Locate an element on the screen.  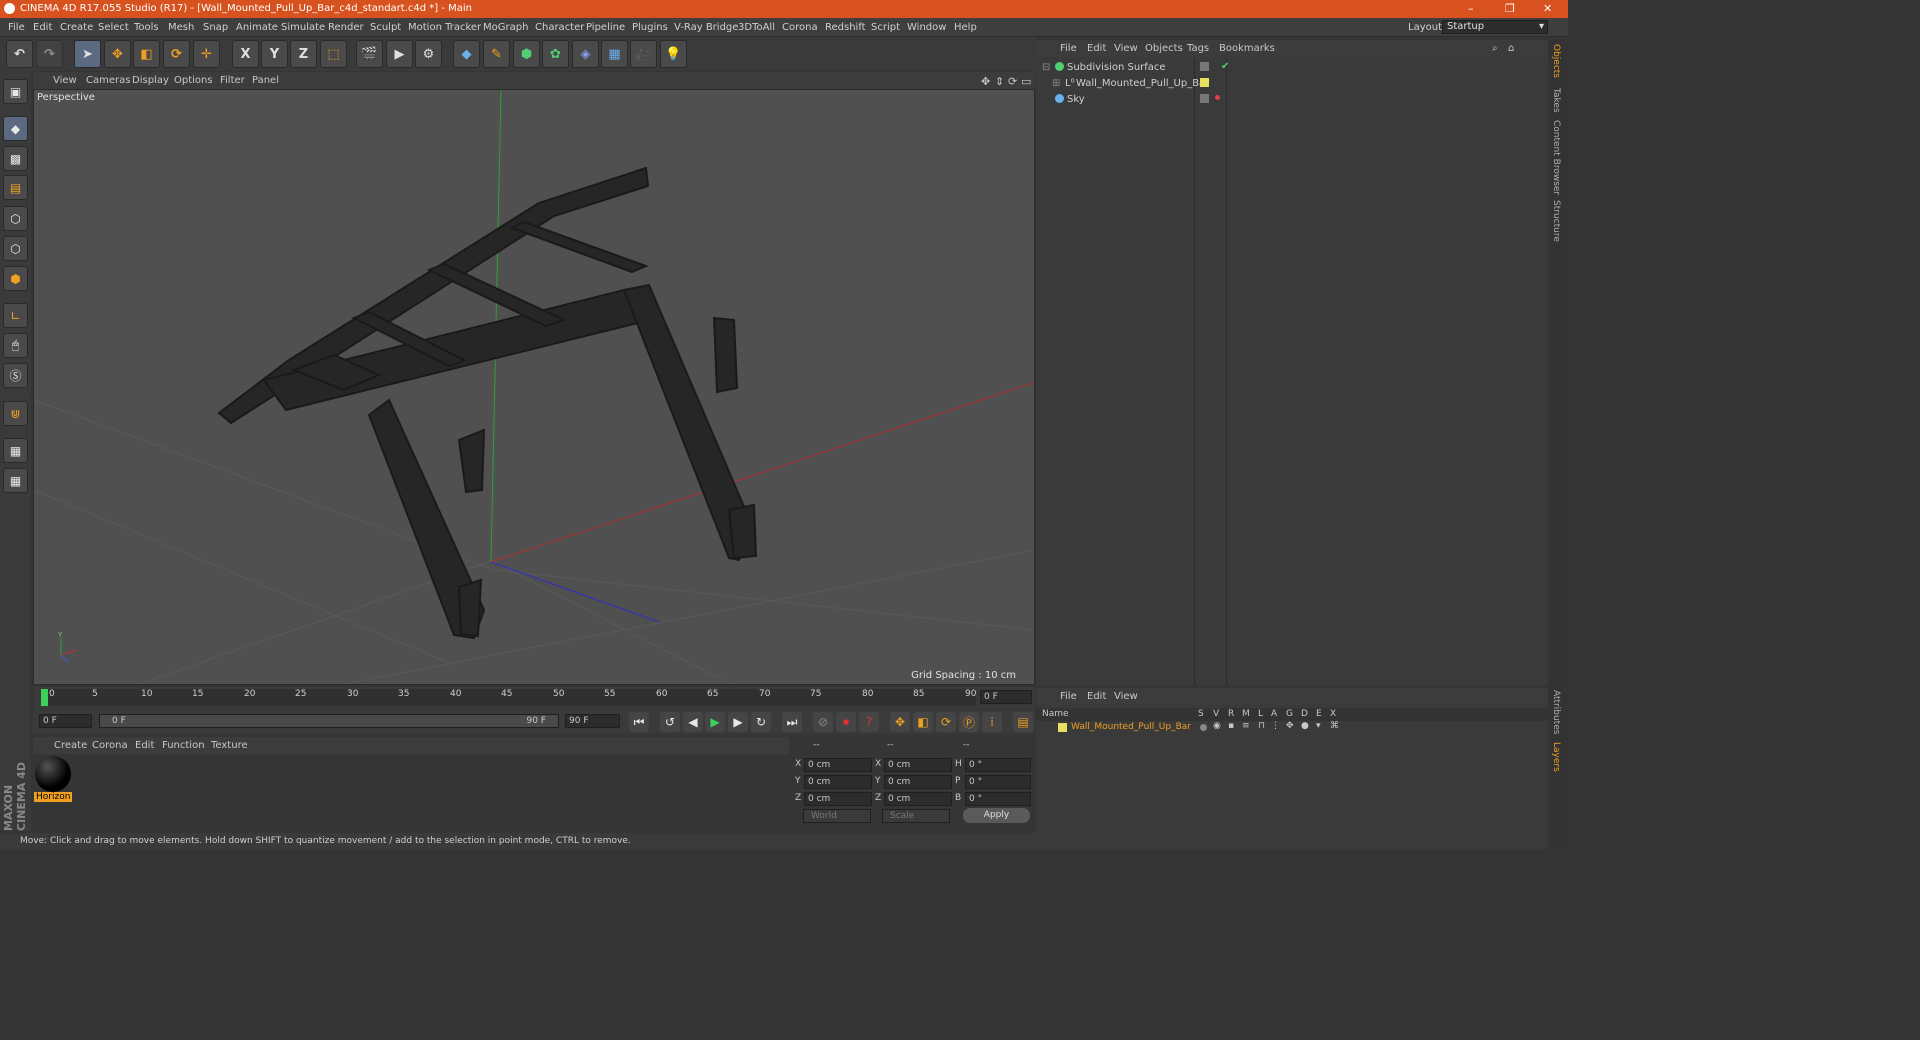
position-z-field: 0 cm is located at coordinates (838, 799).